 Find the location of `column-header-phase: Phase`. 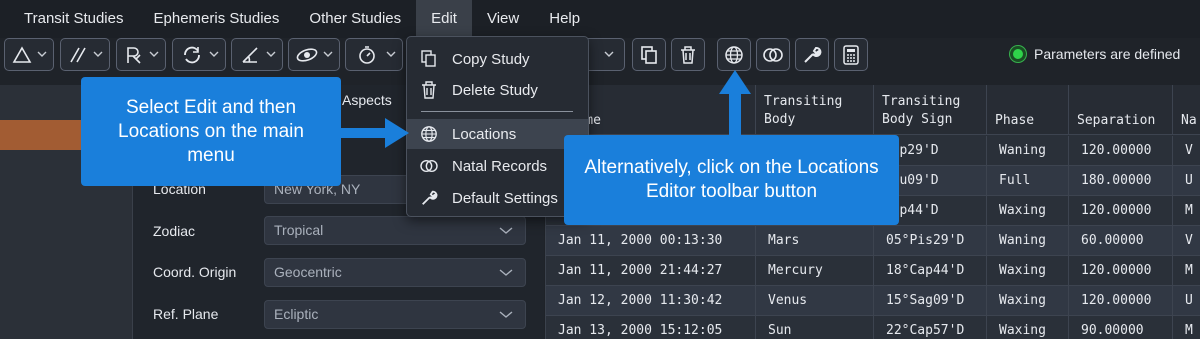

column-header-phase: Phase is located at coordinates (1028, 110).